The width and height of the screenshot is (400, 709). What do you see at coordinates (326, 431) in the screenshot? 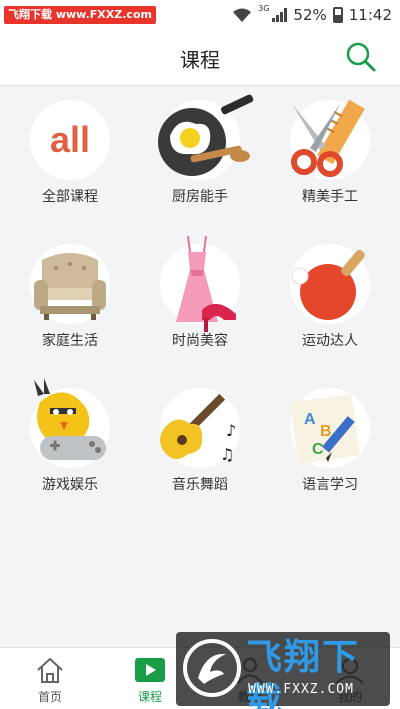
I see `letter-b: B` at bounding box center [326, 431].